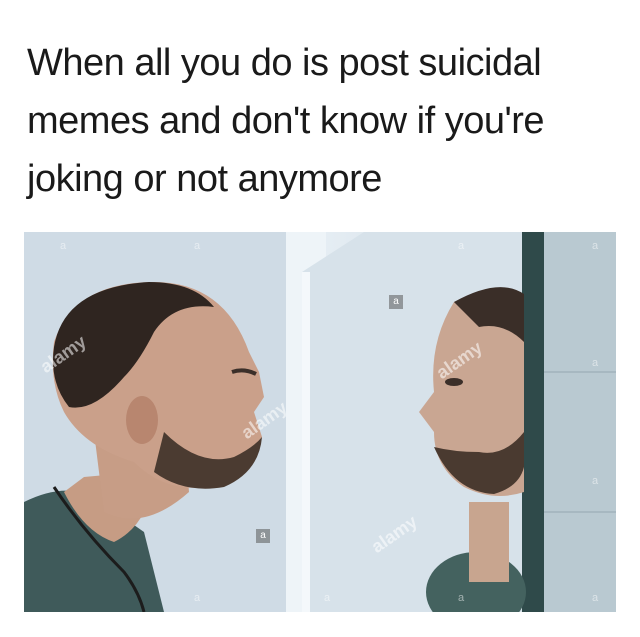  I want to click on mirror-frame, so click(533, 422).